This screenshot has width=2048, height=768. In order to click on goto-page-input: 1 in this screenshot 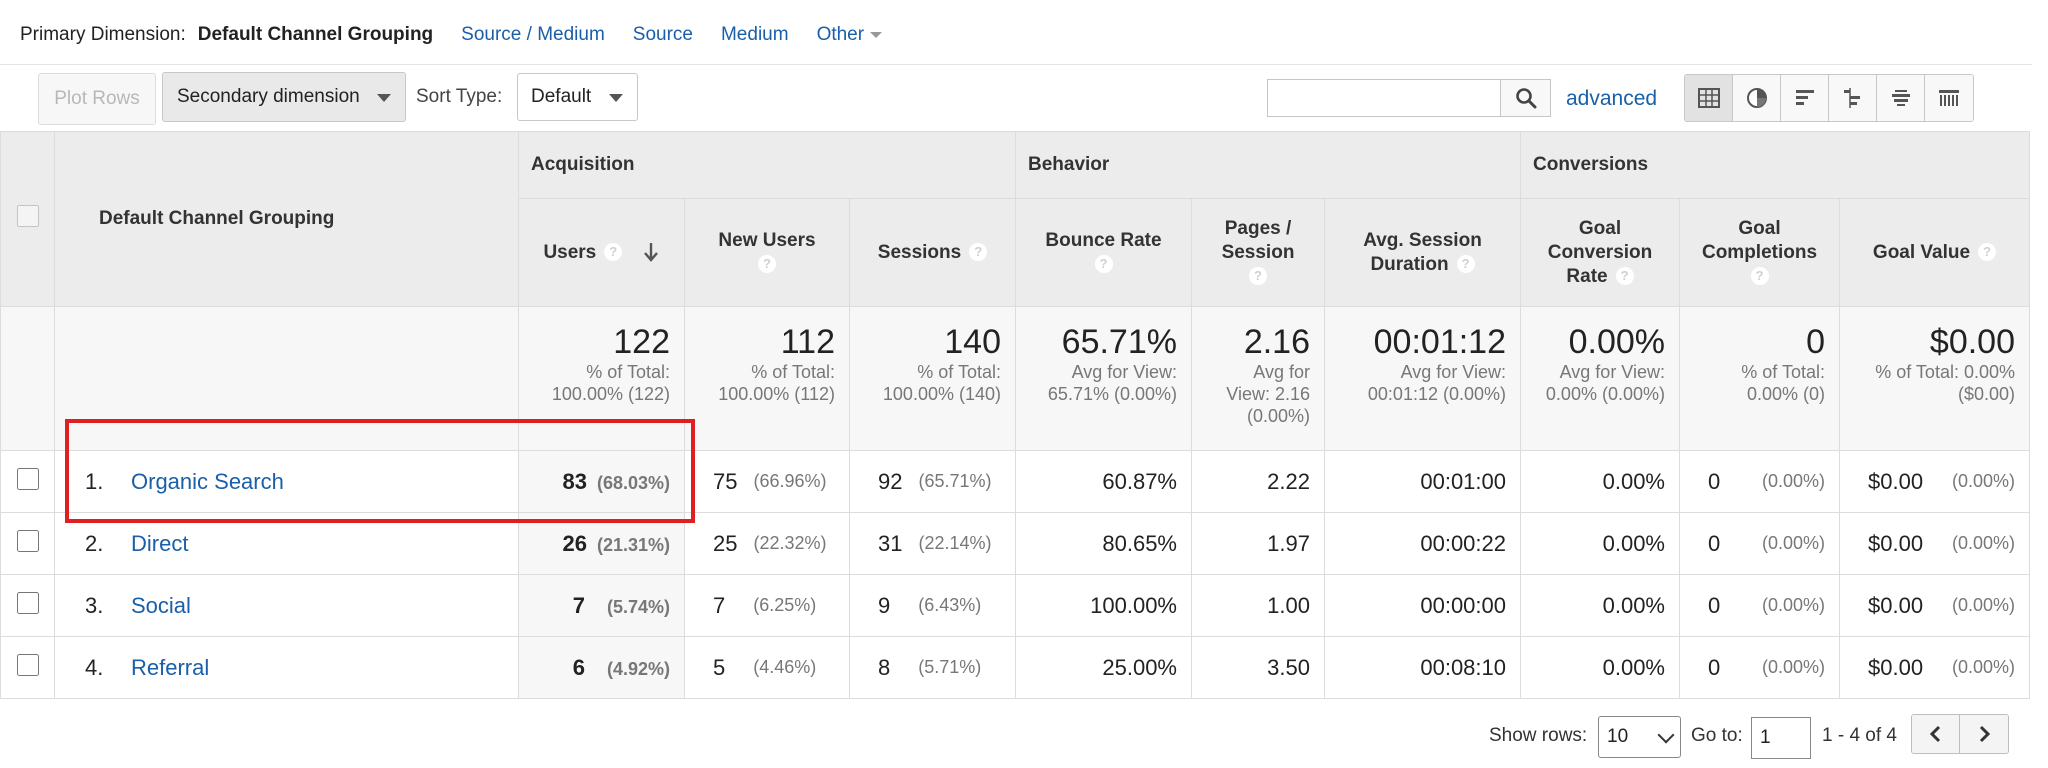, I will do `click(1781, 738)`.